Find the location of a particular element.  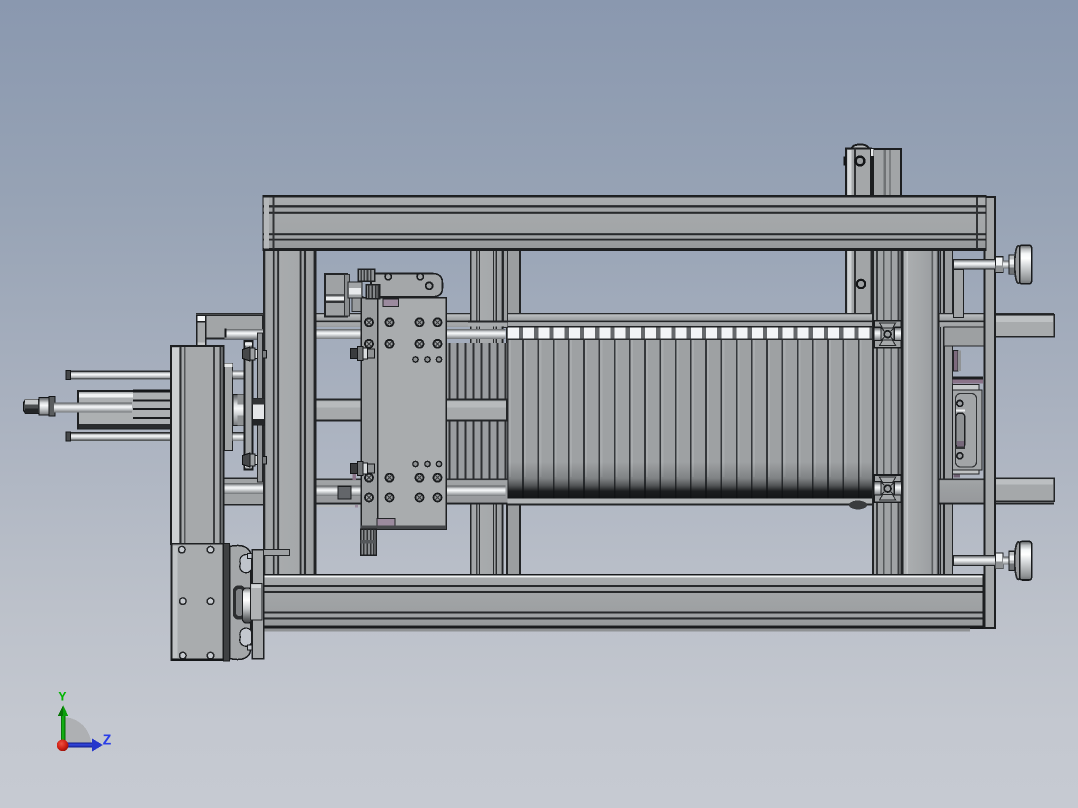

svg-text: Z is located at coordinates (107, 741).